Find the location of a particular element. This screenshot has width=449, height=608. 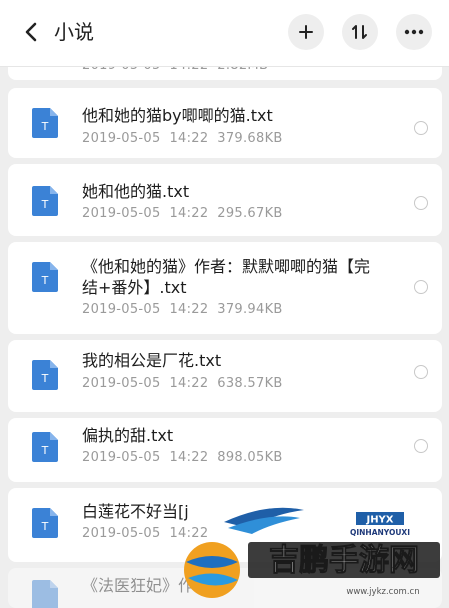

file-meta: 2019-05-05 14:22 638.57KB is located at coordinates (182, 384).